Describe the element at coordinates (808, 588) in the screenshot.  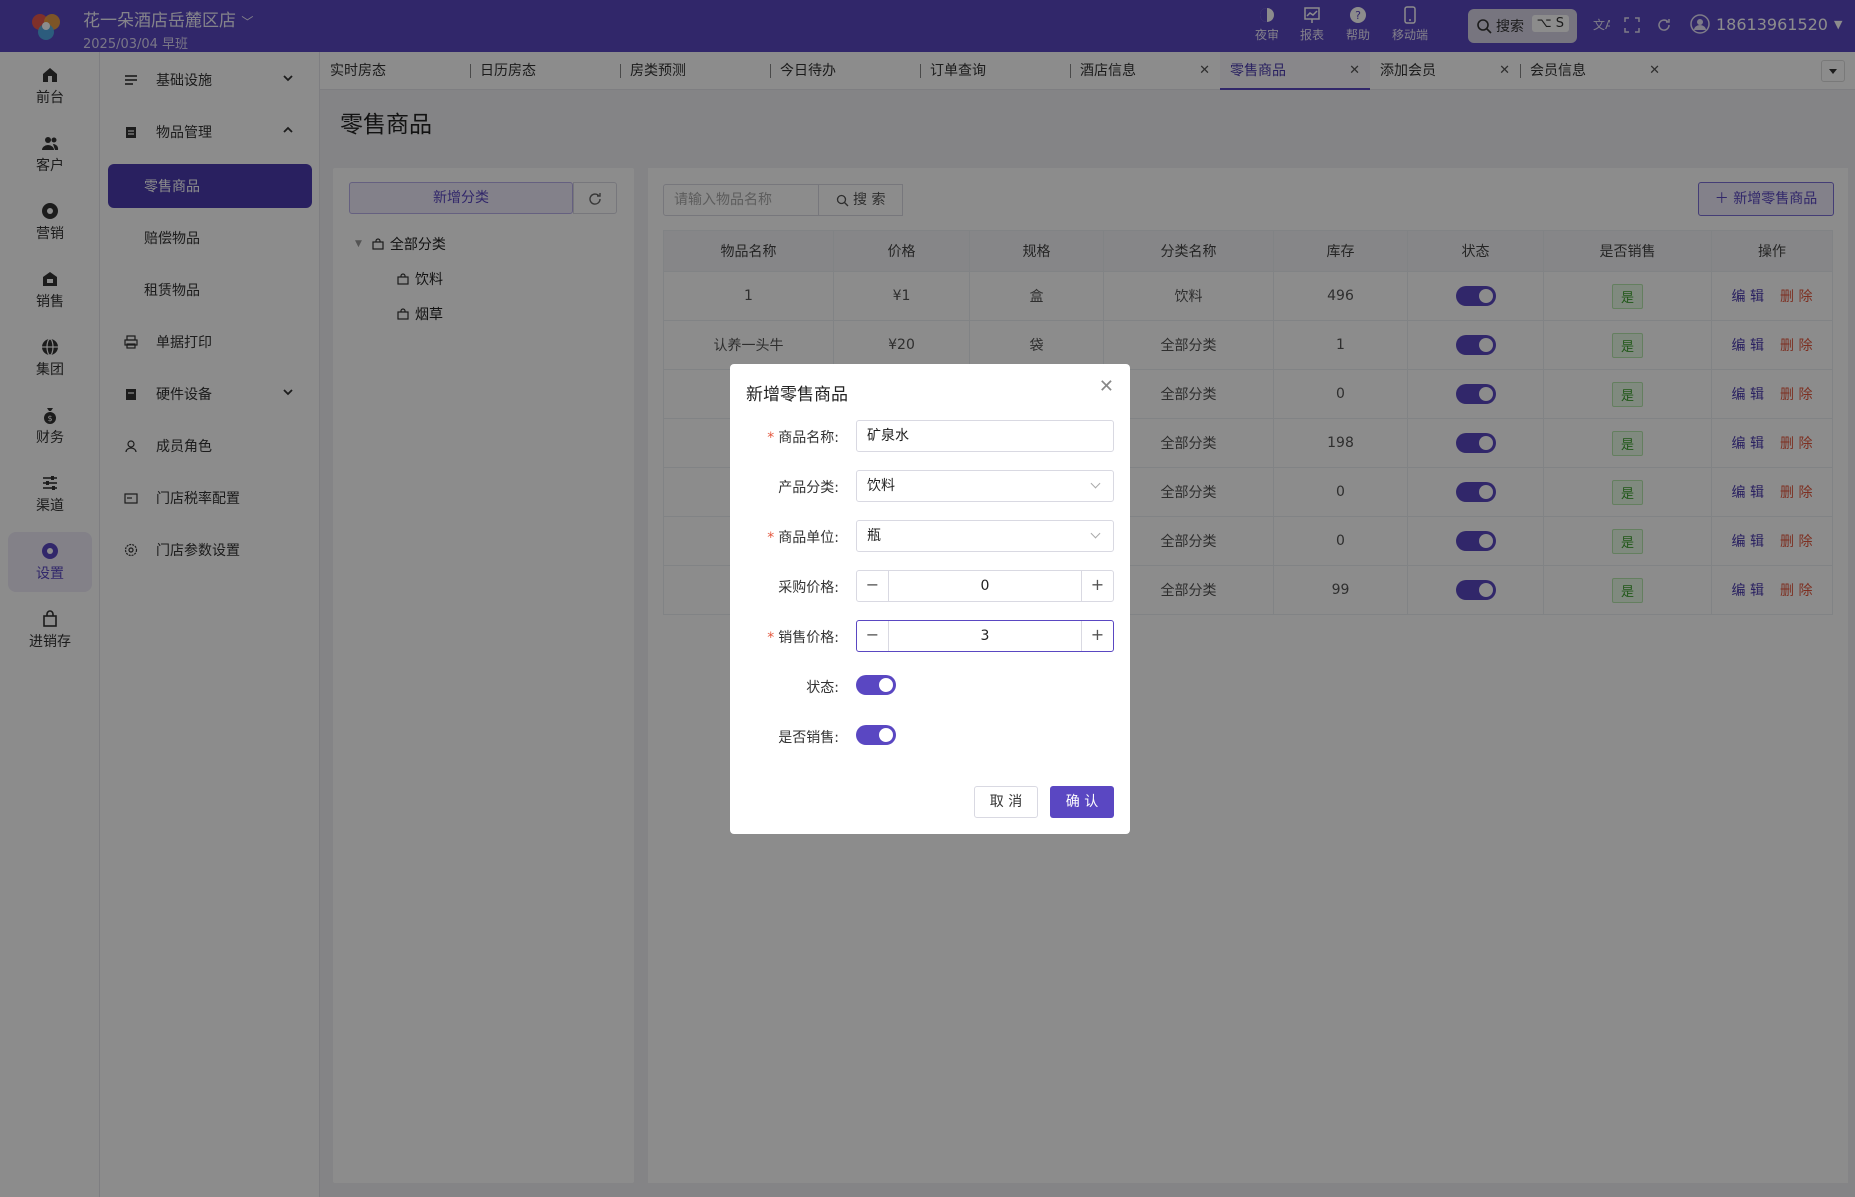
I see `field-label: 采购价格:` at that location.